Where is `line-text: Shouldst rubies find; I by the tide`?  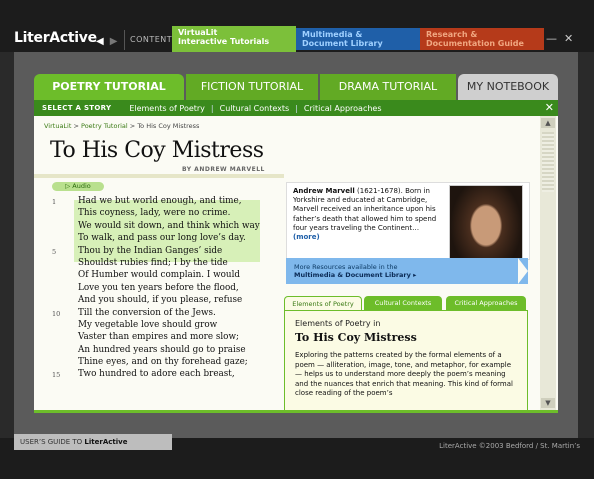
line-text: Shouldst rubies find; I by the tide is located at coordinates (153, 262).